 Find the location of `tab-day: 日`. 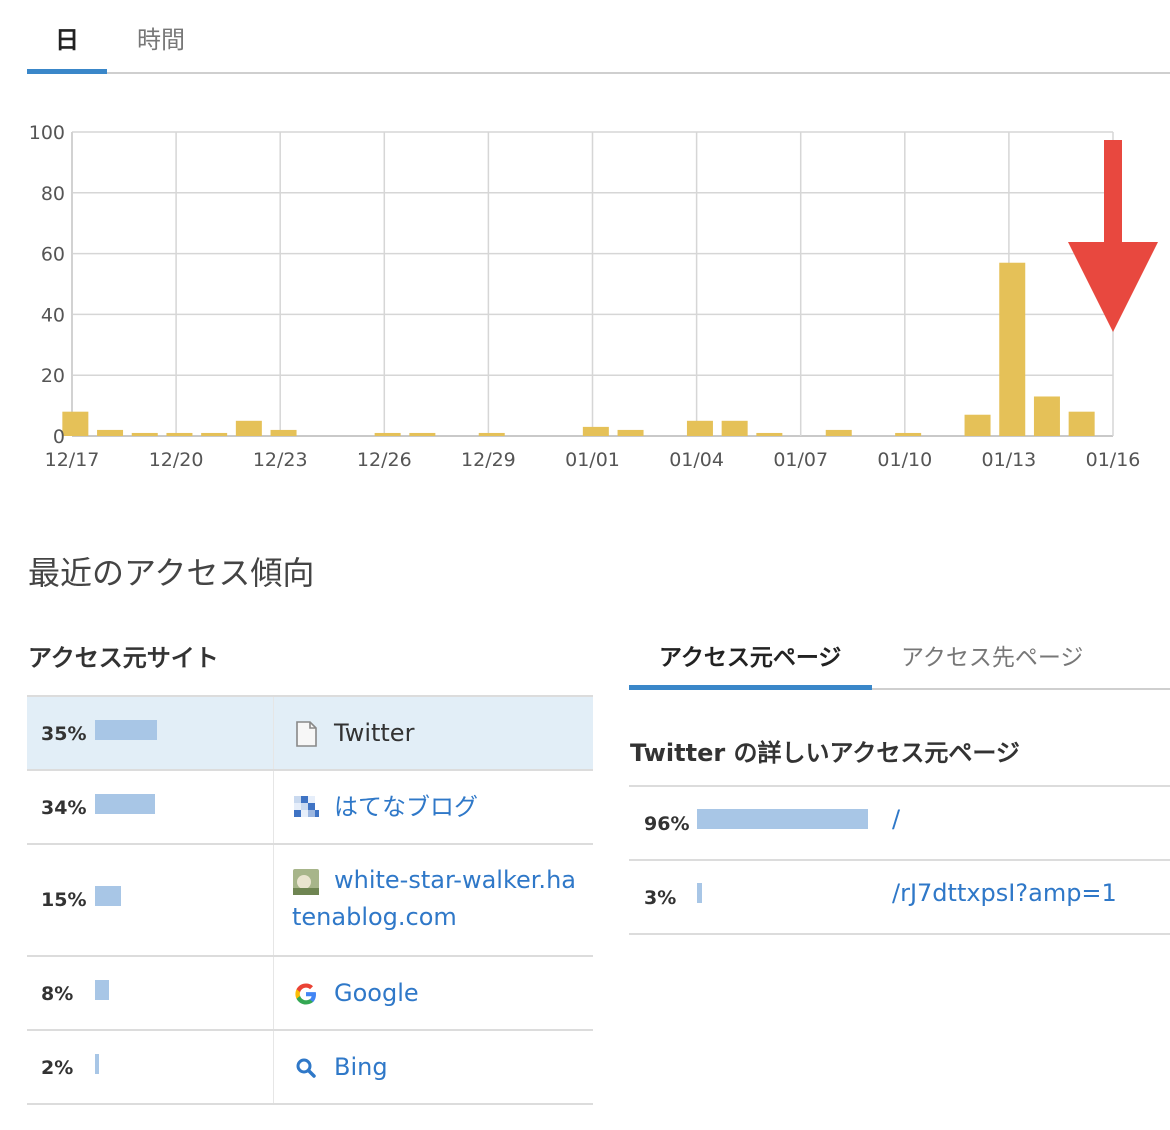

tab-day: 日 is located at coordinates (67, 38).